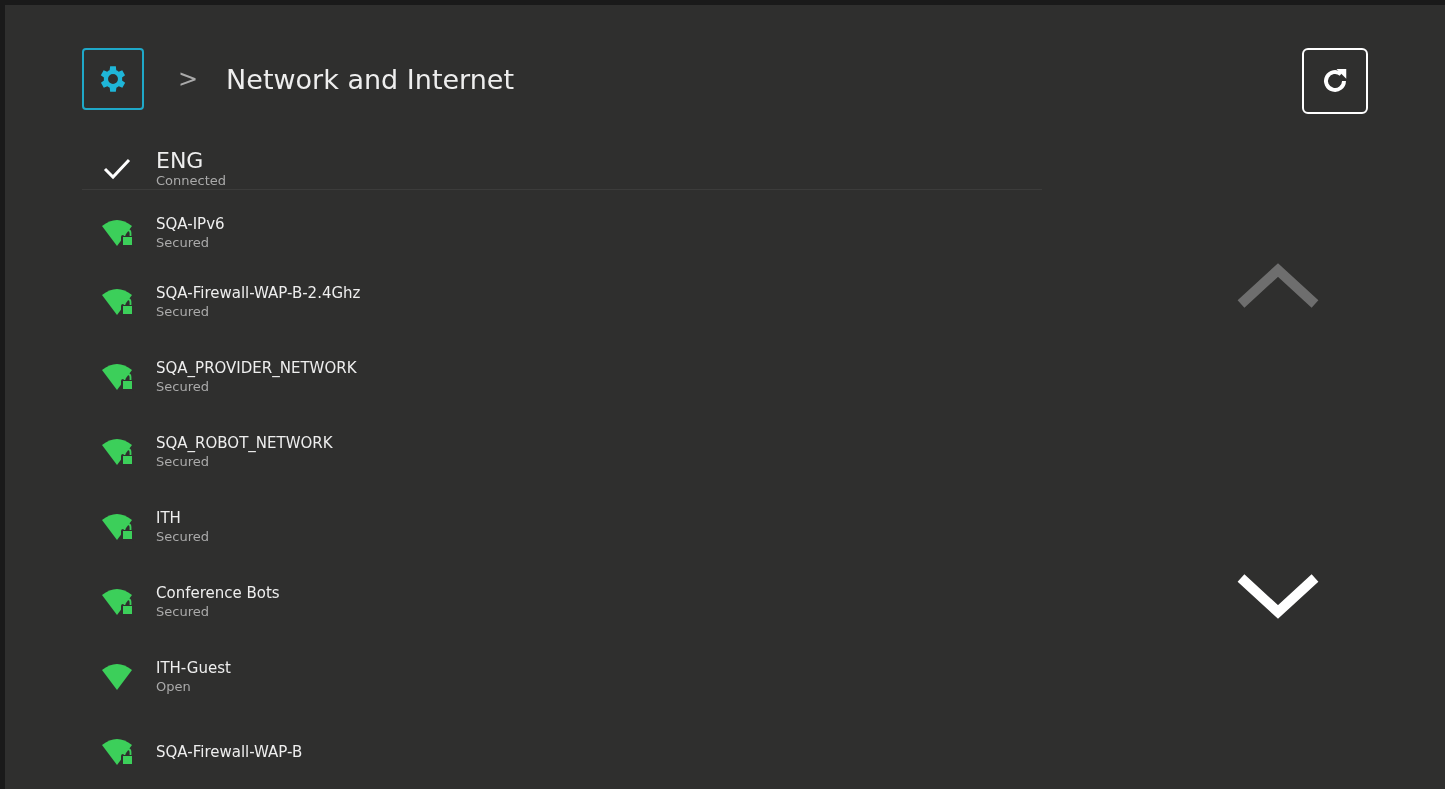  What do you see at coordinates (113, 79) in the screenshot?
I see `settings-button` at bounding box center [113, 79].